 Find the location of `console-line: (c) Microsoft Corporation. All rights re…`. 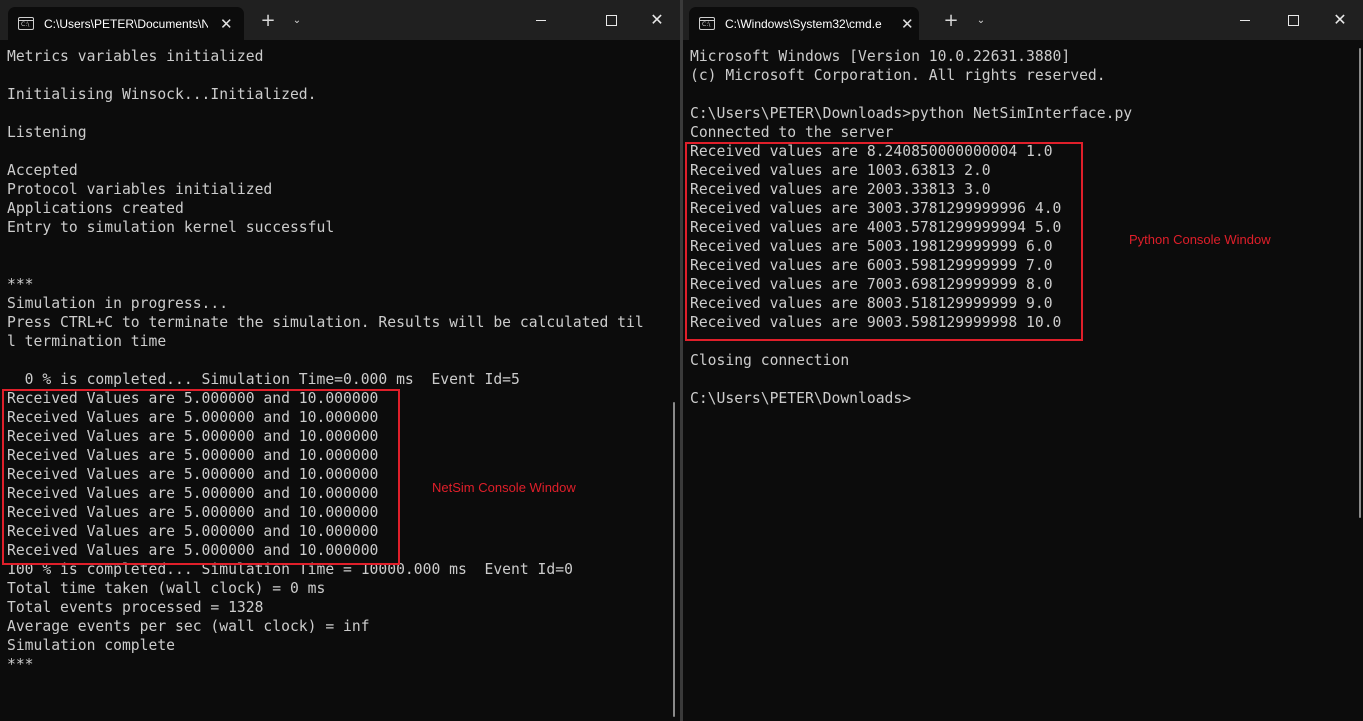

console-line: (c) Microsoft Corporation. All rights re… is located at coordinates (898, 75).